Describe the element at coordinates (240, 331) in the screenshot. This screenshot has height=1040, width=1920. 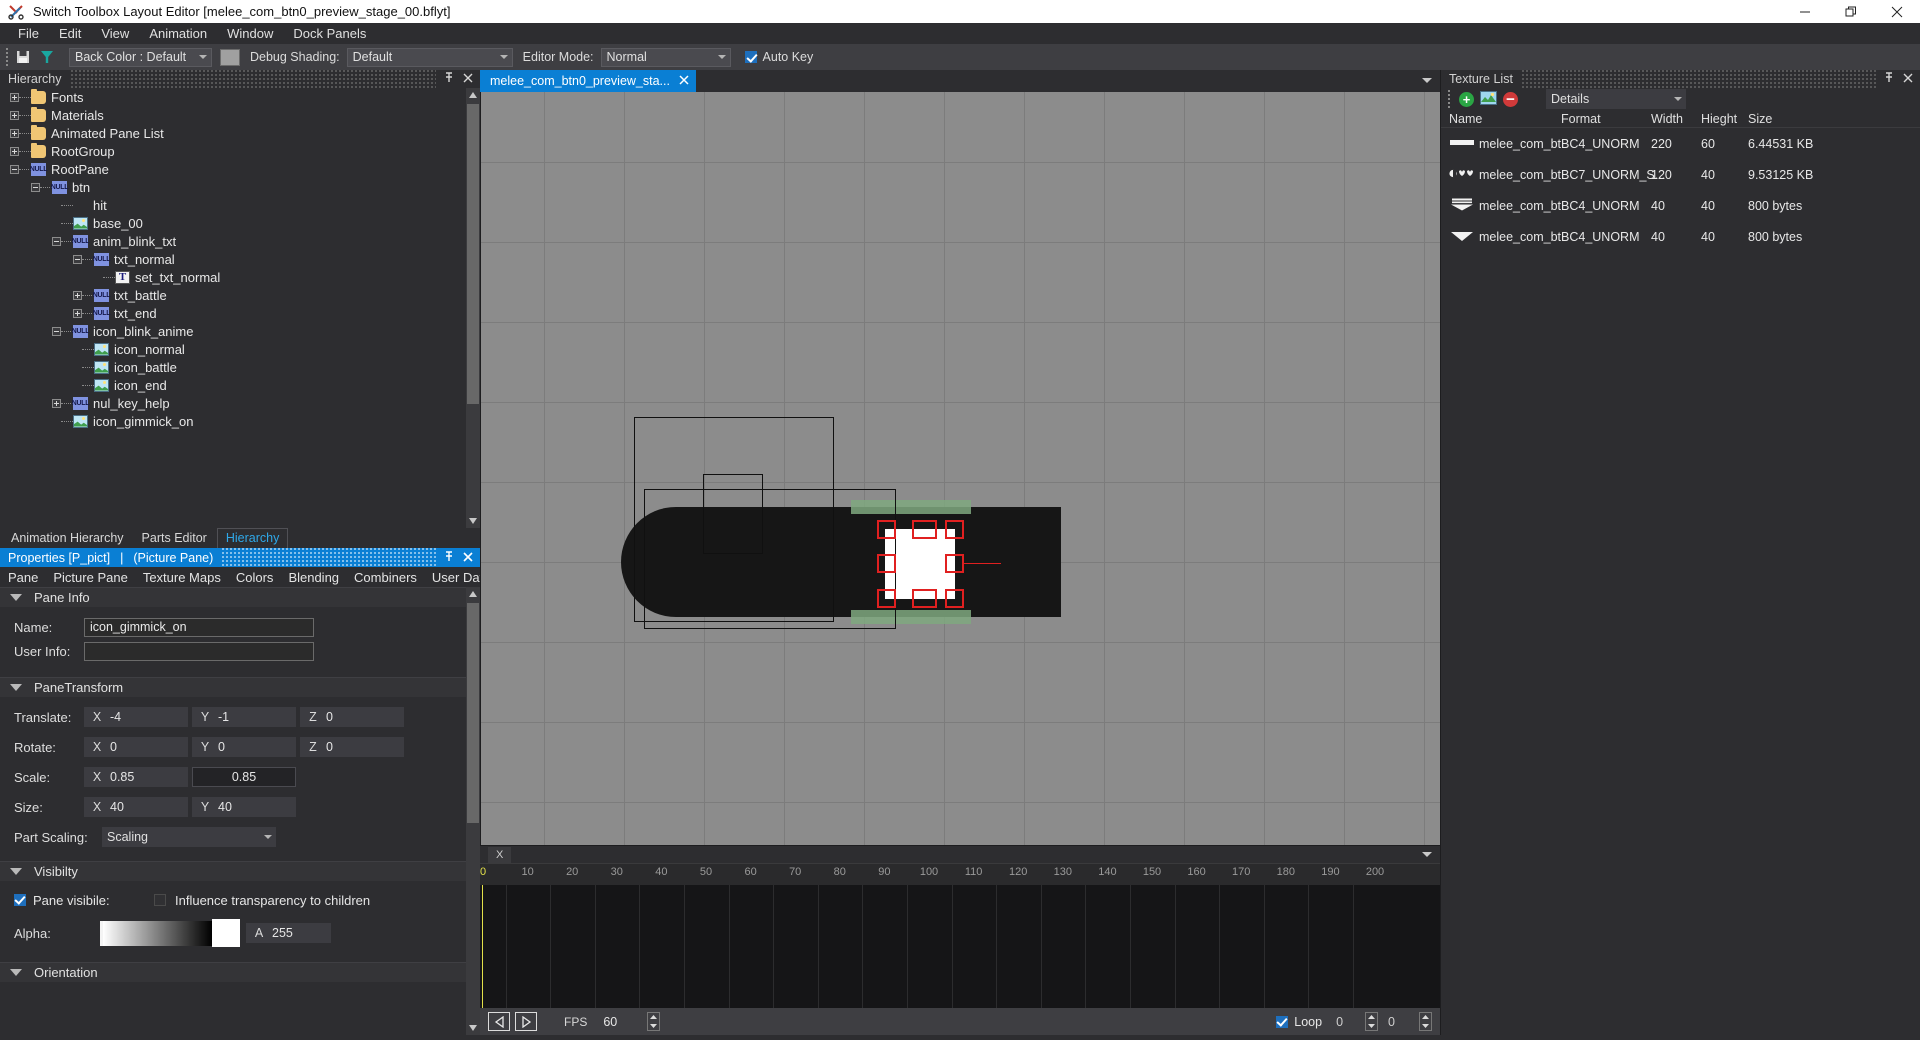
I see `hierarchy-node-icon-blink-anime: NULL icon_blink_anime` at that location.